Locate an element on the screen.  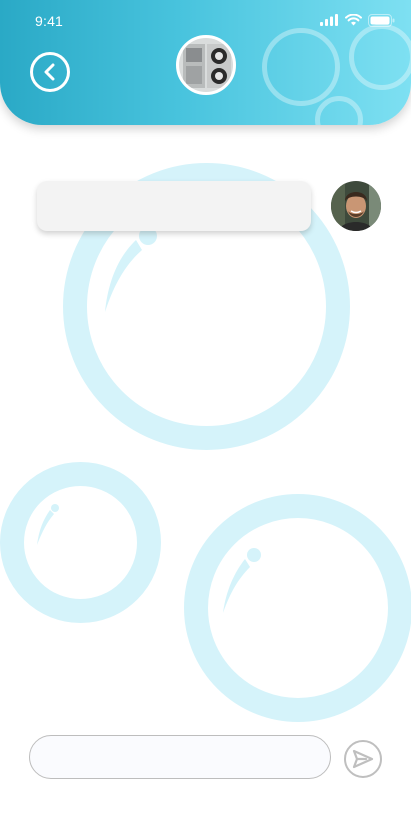
user-avatar is located at coordinates (356, 206).